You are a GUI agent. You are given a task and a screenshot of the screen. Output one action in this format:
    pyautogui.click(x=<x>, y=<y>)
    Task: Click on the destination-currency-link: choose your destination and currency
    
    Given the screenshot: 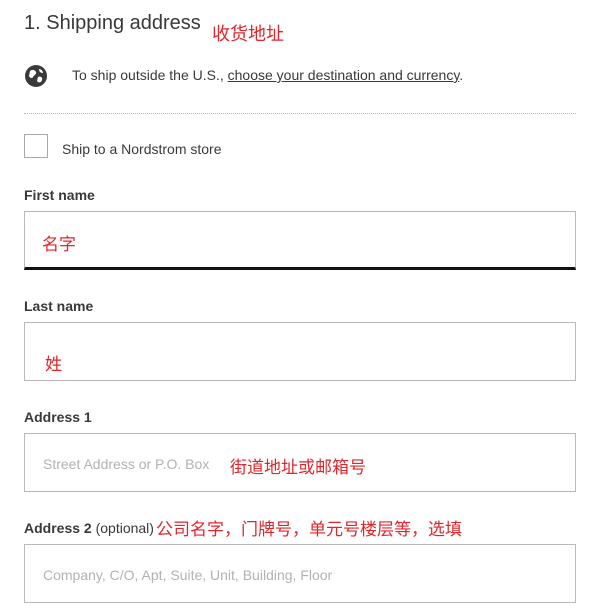 What is the action you would take?
    pyautogui.click(x=344, y=75)
    